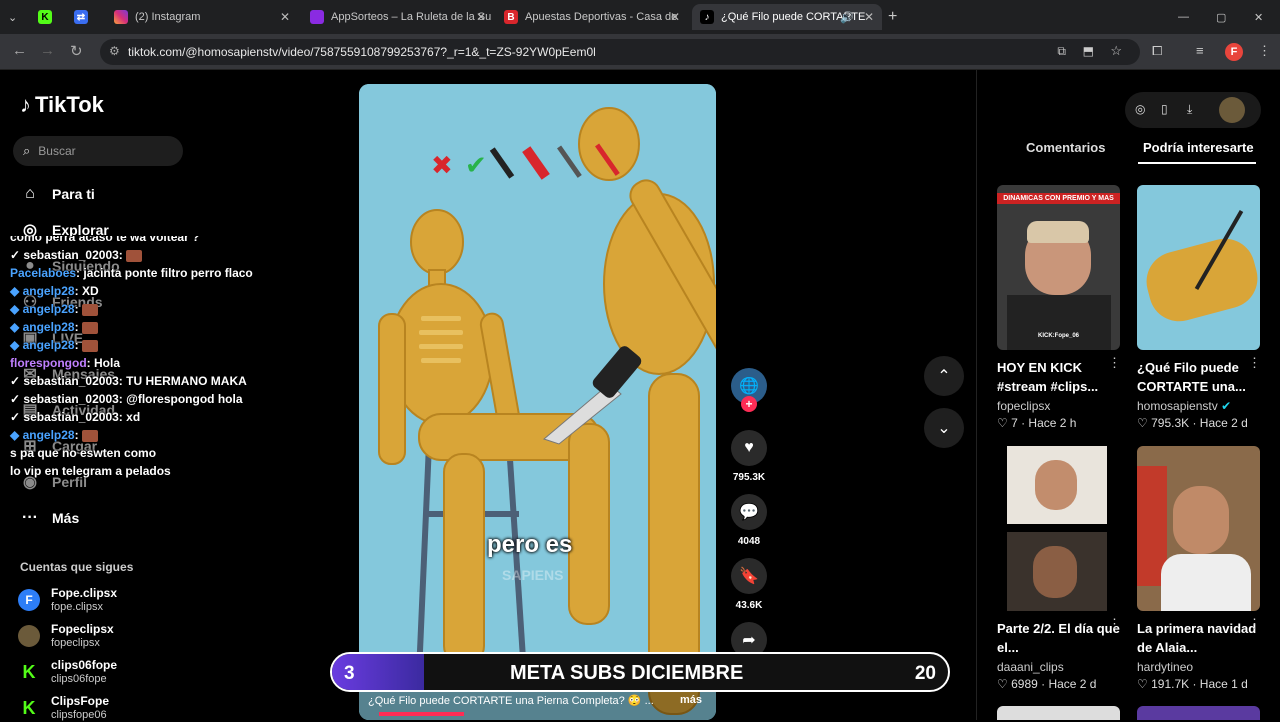 The height and width of the screenshot is (722, 1280). I want to click on account-handle: fope.clipsx, so click(77, 607).